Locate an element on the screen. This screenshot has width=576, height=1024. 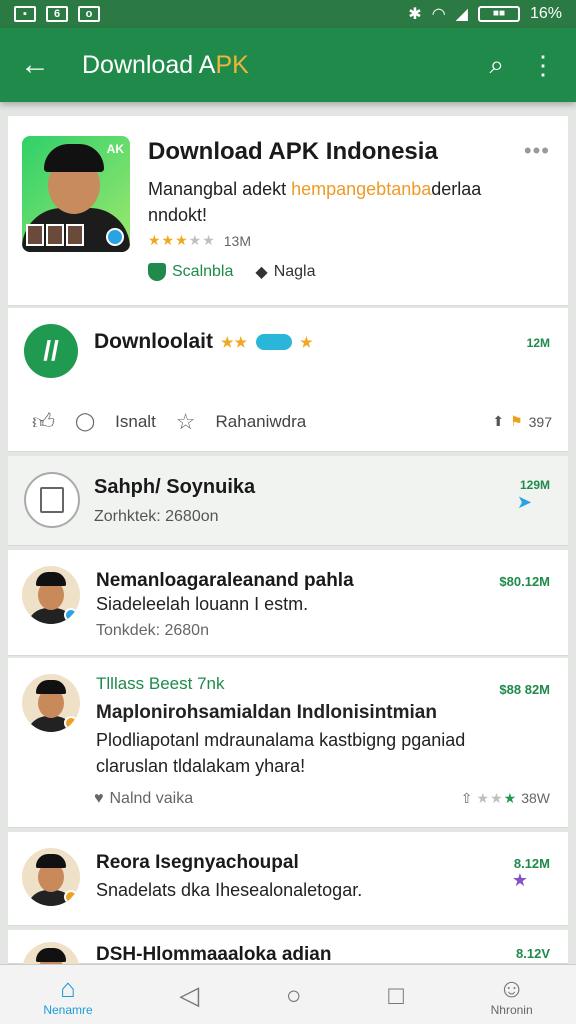
battery-icon: ■■ is located at coordinates (498, 14).